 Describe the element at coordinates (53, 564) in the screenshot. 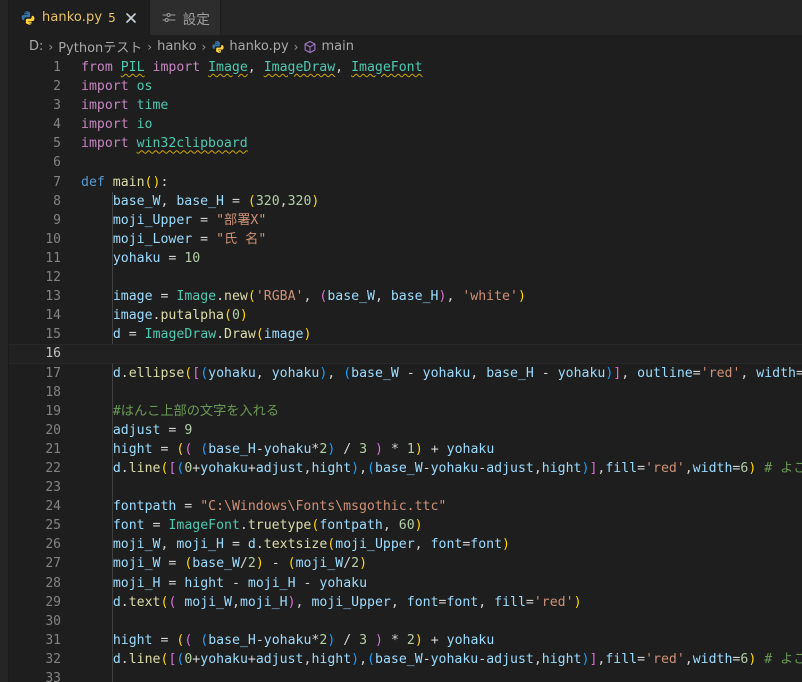

I see `line-number: 27` at that location.